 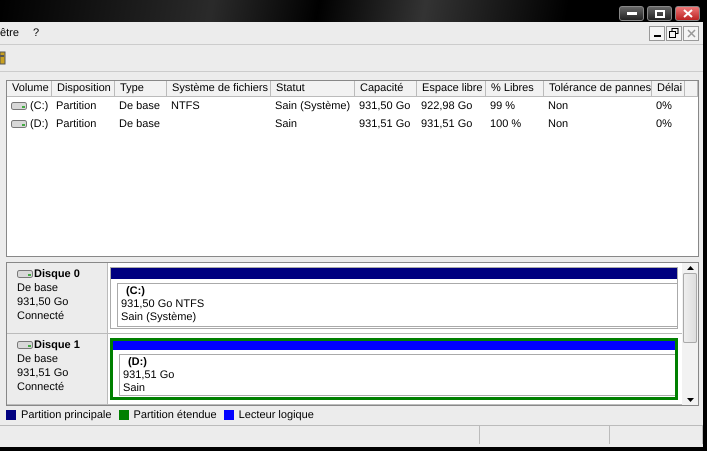 I want to click on partition-block: (C:) 931,50 Go NTFS Sain (Système), so click(x=394, y=298).